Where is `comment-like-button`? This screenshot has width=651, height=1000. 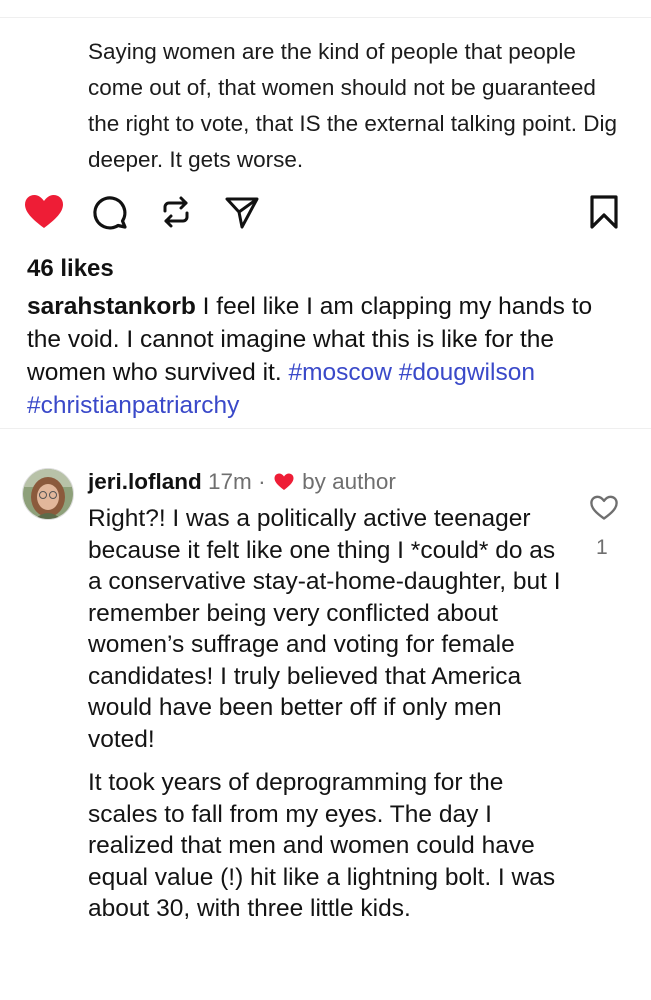 comment-like-button is located at coordinates (604, 508).